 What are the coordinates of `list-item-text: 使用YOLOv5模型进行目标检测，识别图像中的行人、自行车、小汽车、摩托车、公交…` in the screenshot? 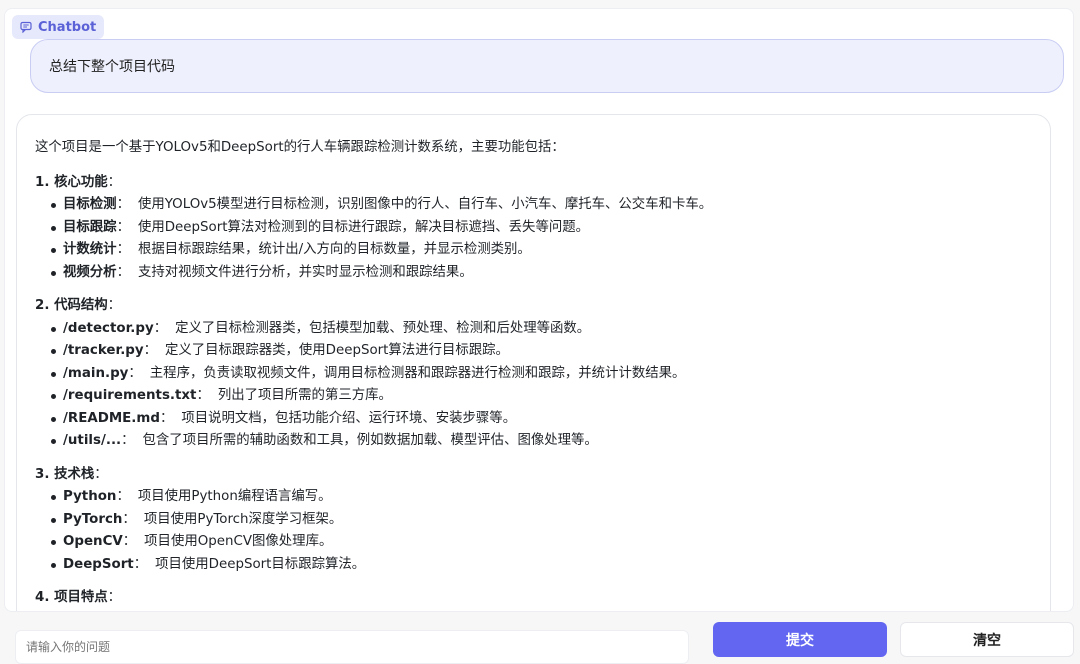 It's located at (425, 204).